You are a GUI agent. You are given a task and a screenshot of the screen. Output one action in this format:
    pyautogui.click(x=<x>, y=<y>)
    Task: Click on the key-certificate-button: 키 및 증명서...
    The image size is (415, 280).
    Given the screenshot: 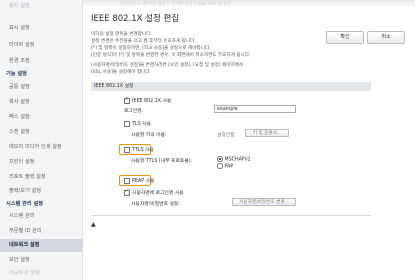 What is the action you would take?
    pyautogui.click(x=267, y=133)
    